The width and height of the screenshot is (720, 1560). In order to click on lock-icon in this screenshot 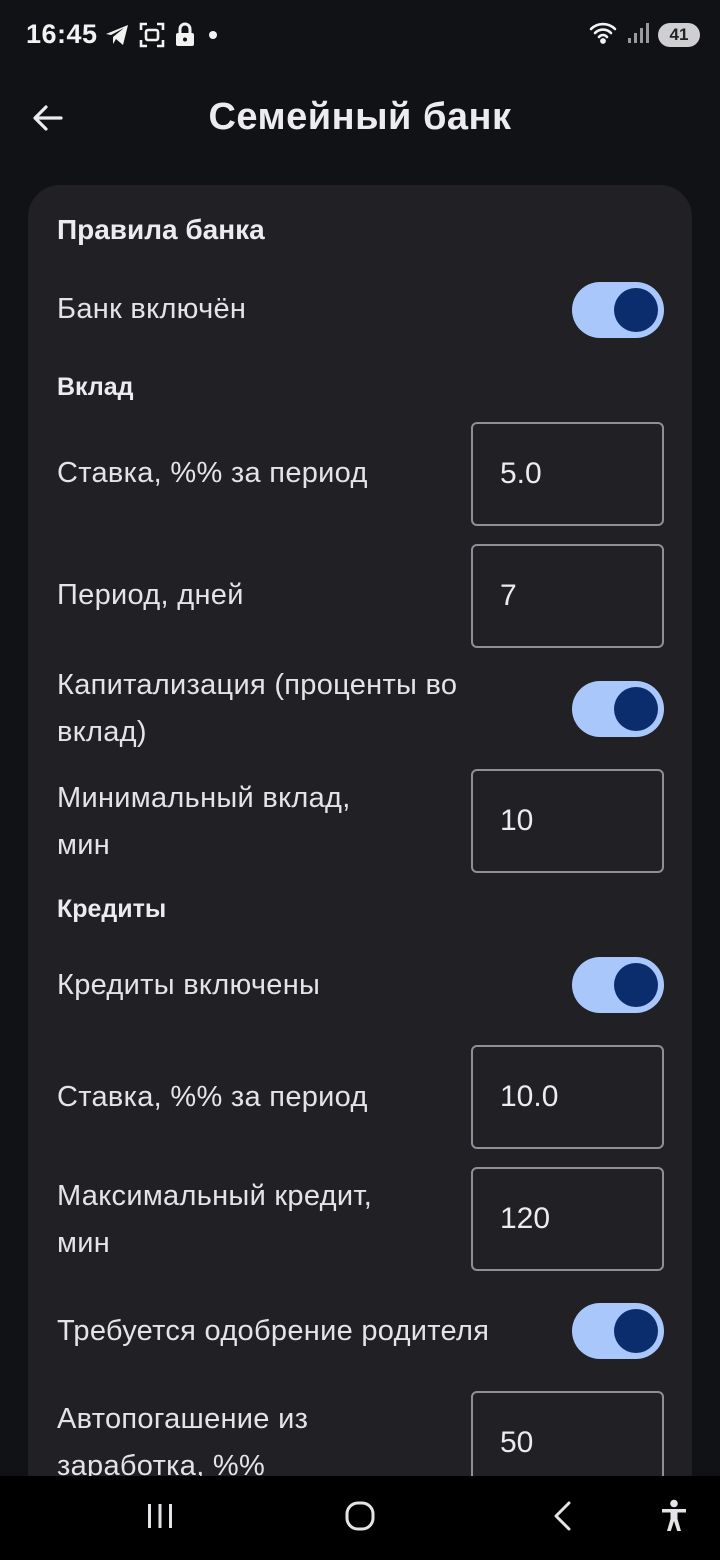, I will do `click(185, 35)`.